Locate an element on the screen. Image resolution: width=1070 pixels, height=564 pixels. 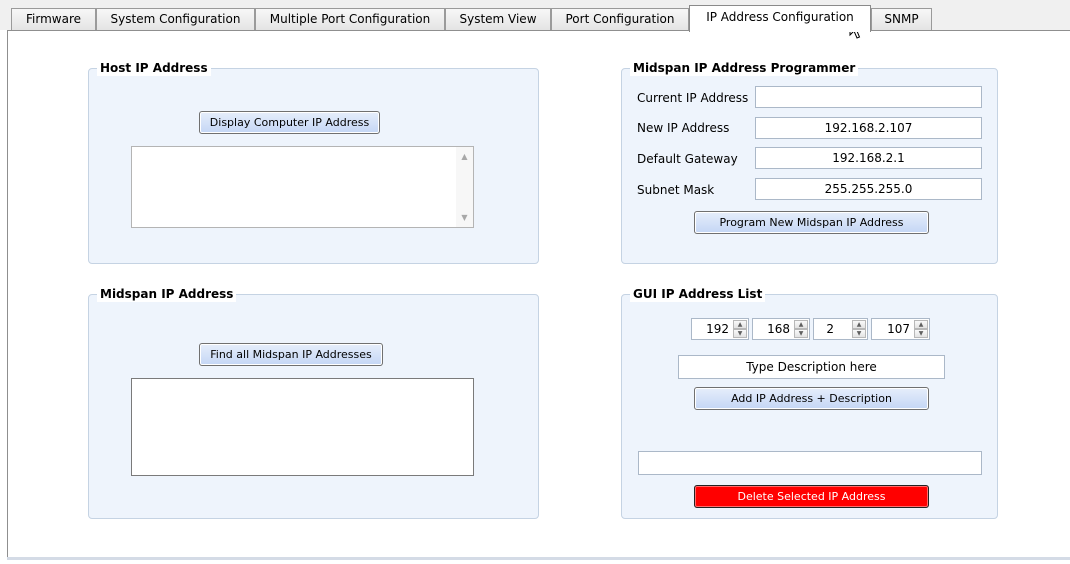
gui-ip-list-group-title: GUI IP Address List is located at coordinates (698, 294).